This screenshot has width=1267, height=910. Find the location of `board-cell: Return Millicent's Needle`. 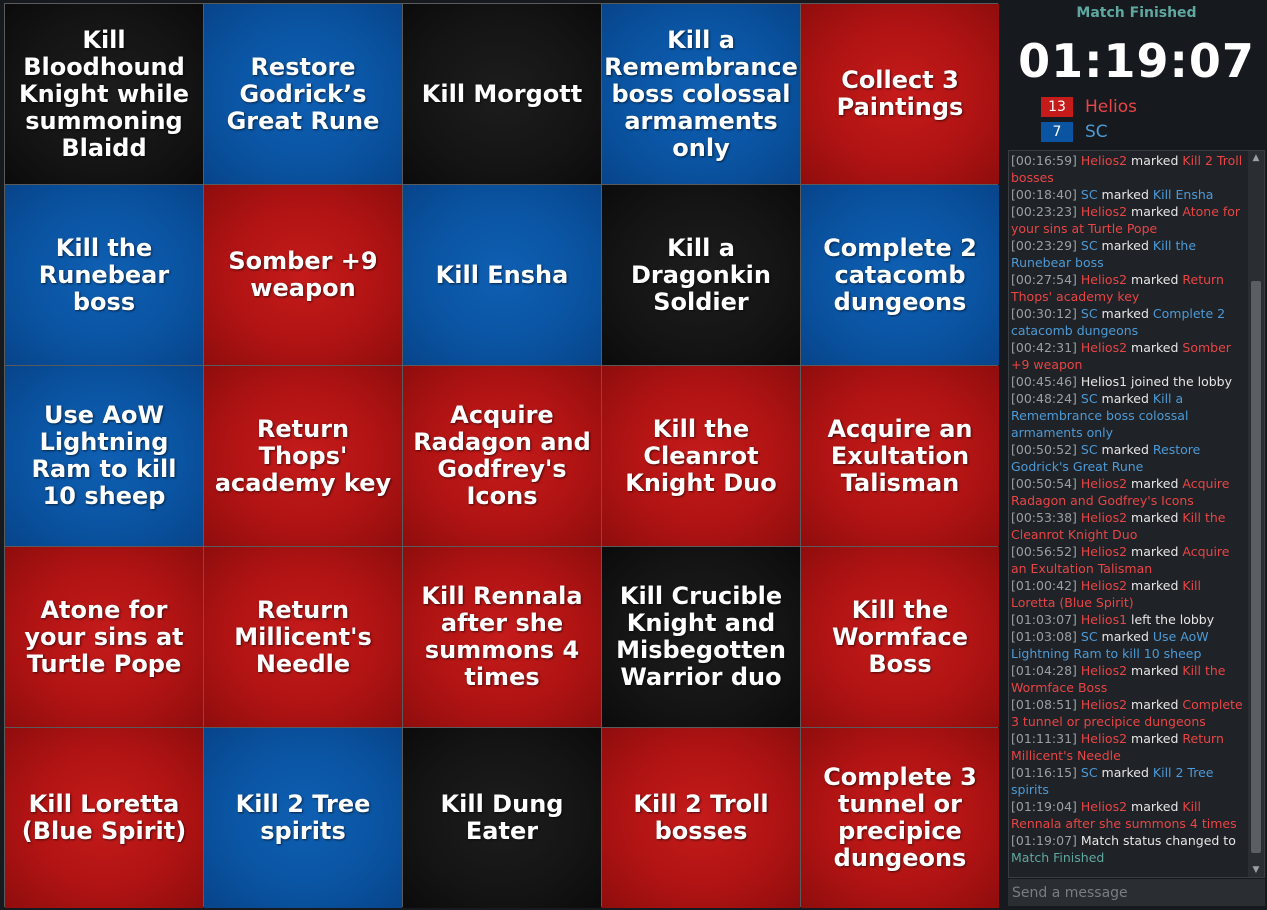

board-cell: Return Millicent's Needle is located at coordinates (303, 637).